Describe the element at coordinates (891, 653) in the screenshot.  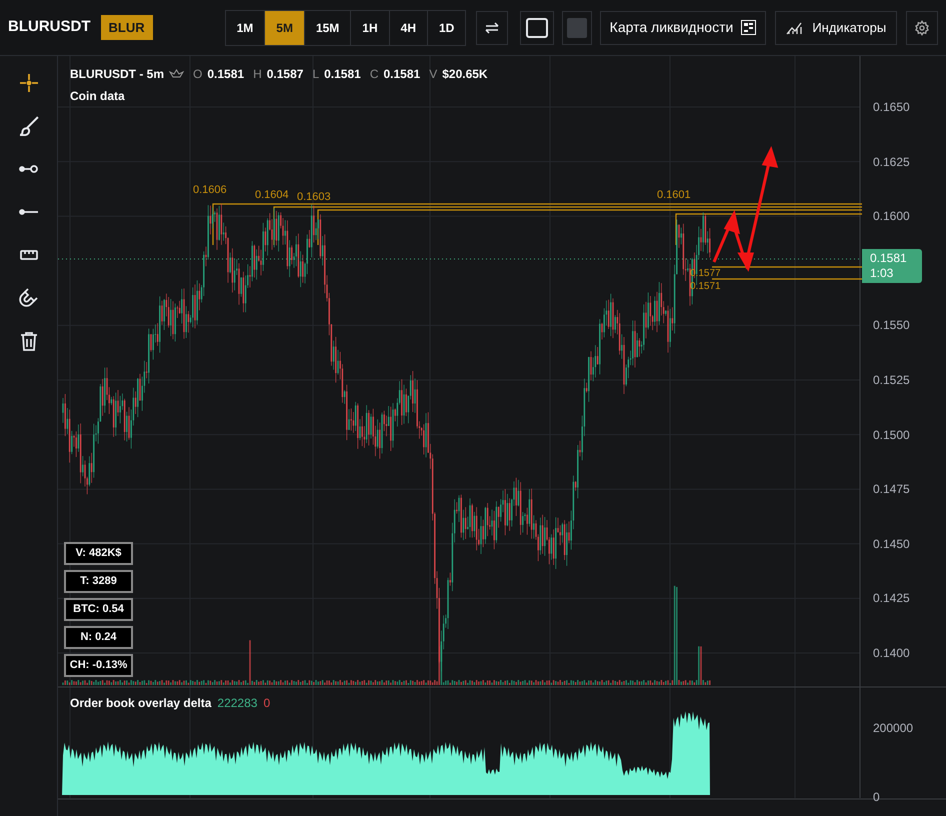
I see `price-axis-label: 0.1400` at that location.